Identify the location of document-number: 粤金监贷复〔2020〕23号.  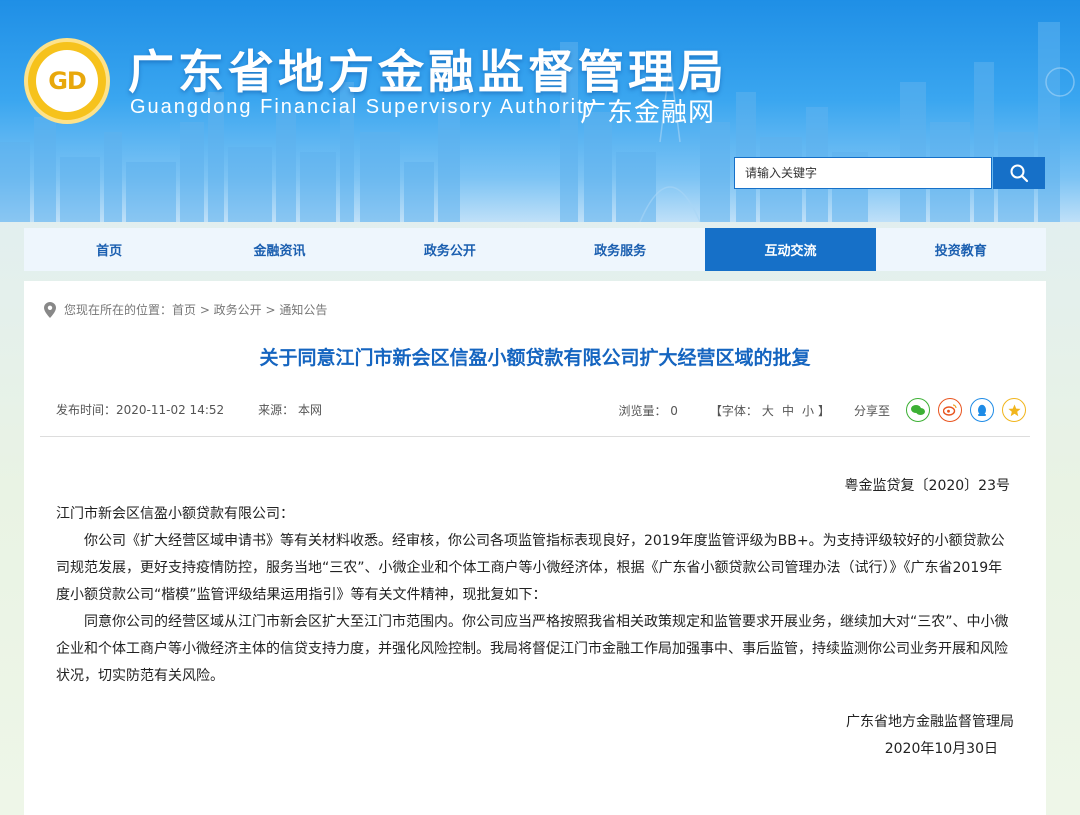
(927, 486).